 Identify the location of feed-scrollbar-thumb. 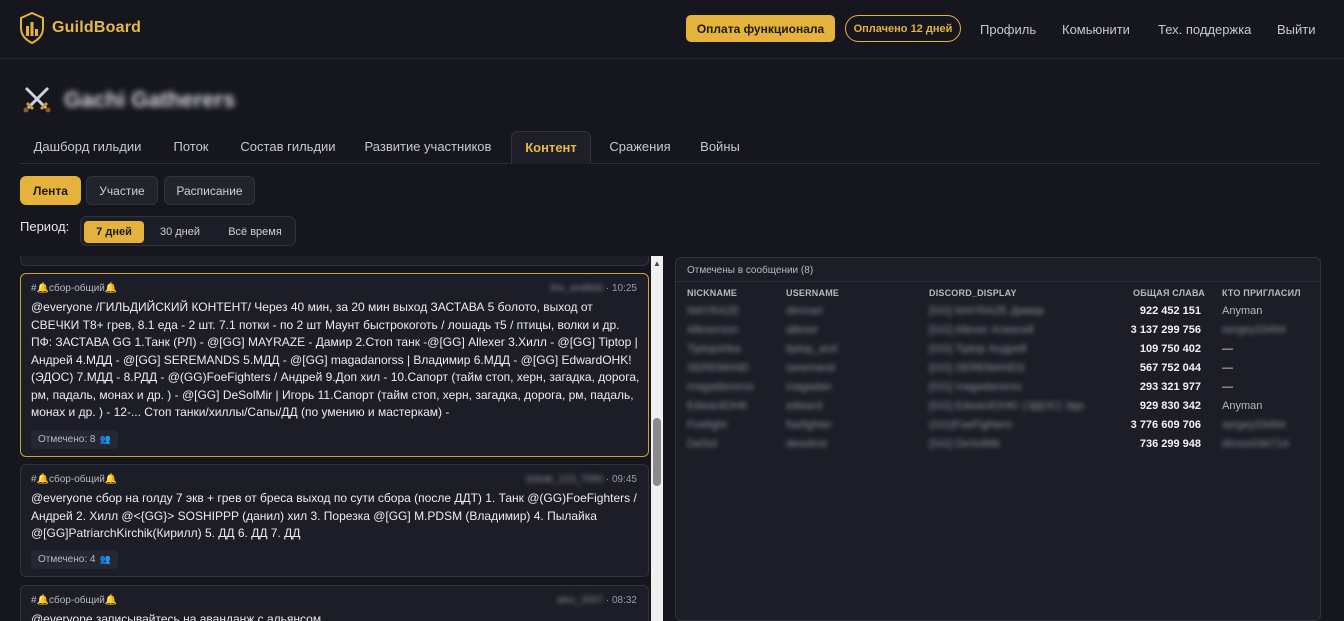
(657, 452).